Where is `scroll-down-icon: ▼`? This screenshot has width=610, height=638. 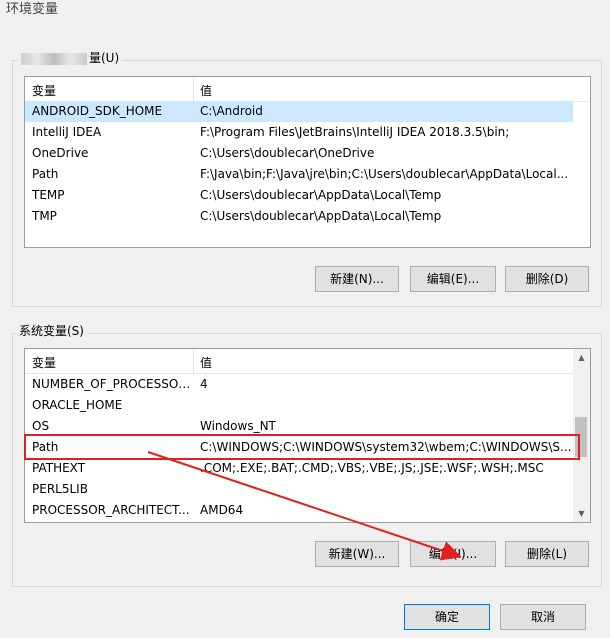 scroll-down-icon: ▼ is located at coordinates (581, 513).